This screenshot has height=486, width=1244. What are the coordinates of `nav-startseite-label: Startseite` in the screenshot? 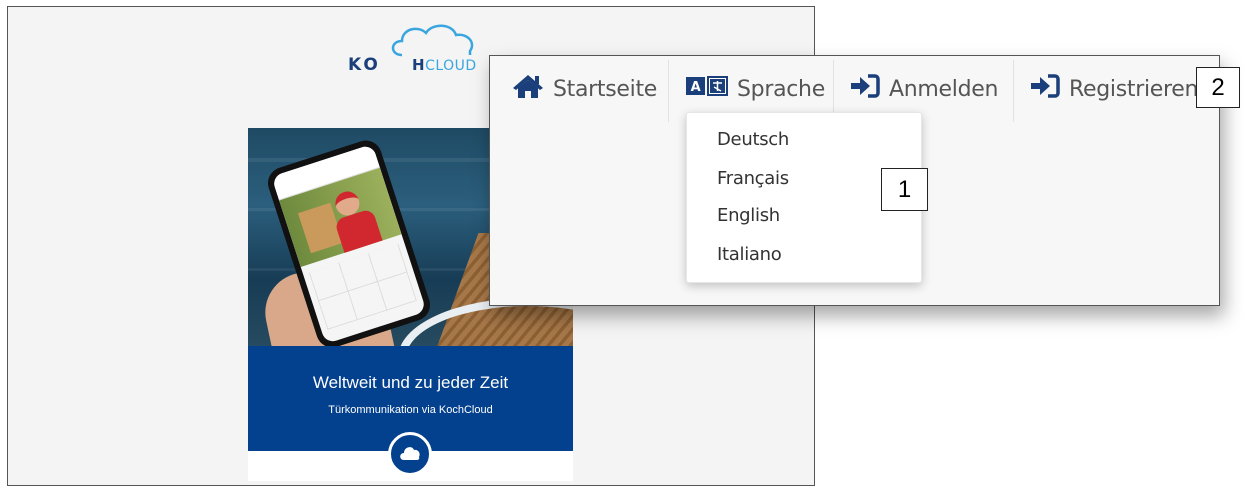 It's located at (605, 89).